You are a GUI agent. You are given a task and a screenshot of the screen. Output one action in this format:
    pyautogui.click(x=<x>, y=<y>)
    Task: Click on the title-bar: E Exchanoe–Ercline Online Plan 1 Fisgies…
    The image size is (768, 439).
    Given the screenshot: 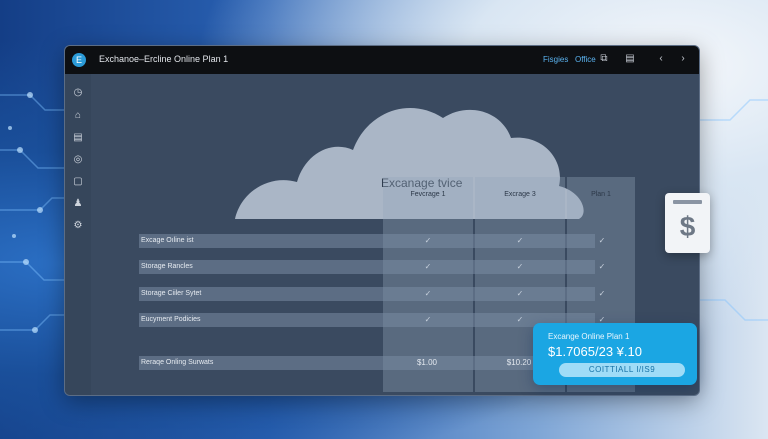 What is the action you would take?
    pyautogui.click(x=382, y=60)
    